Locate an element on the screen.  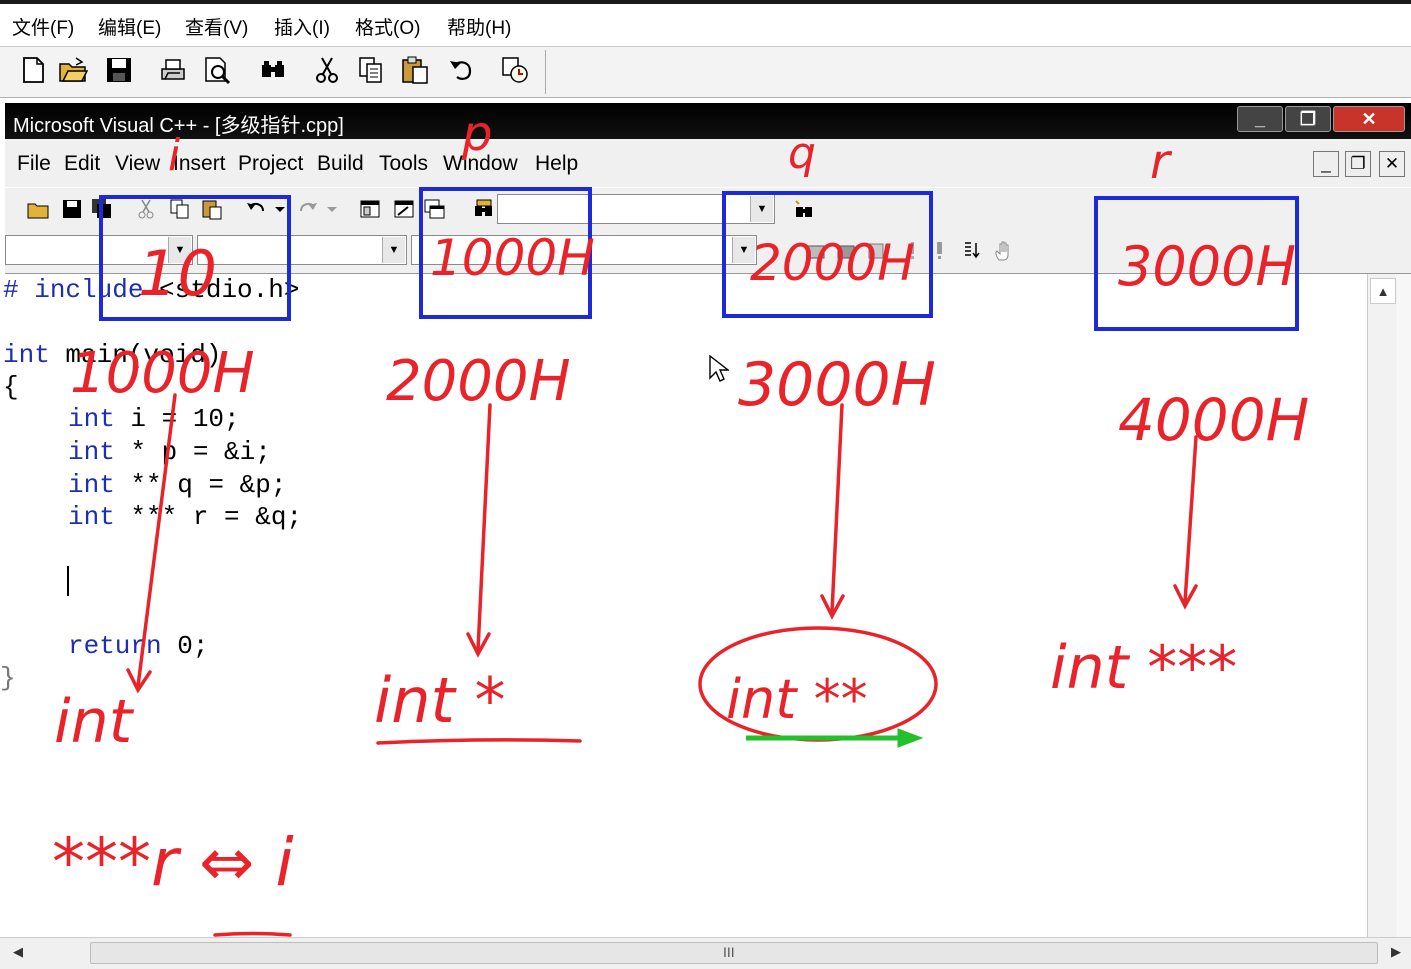
scroll-thumb-grip: III is located at coordinates (729, 952).